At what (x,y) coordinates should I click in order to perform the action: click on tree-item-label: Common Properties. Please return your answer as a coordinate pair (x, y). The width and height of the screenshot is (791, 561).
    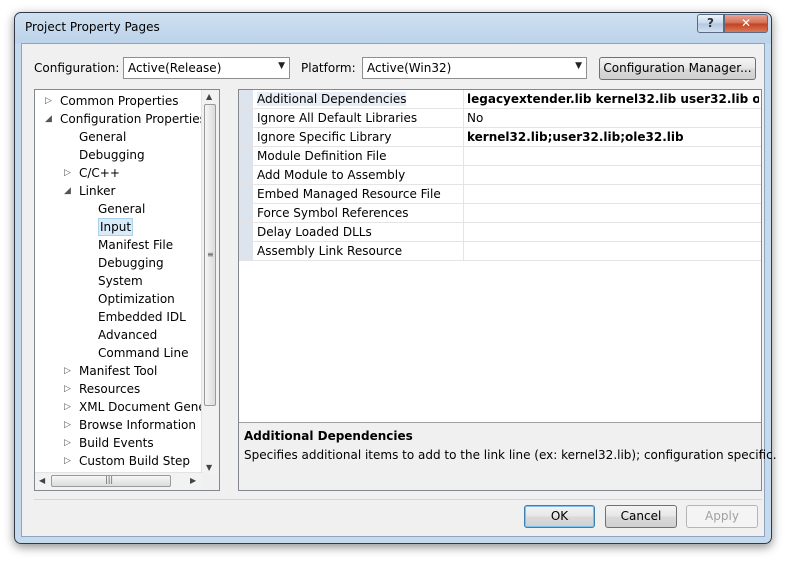
    Looking at the image, I should click on (119, 101).